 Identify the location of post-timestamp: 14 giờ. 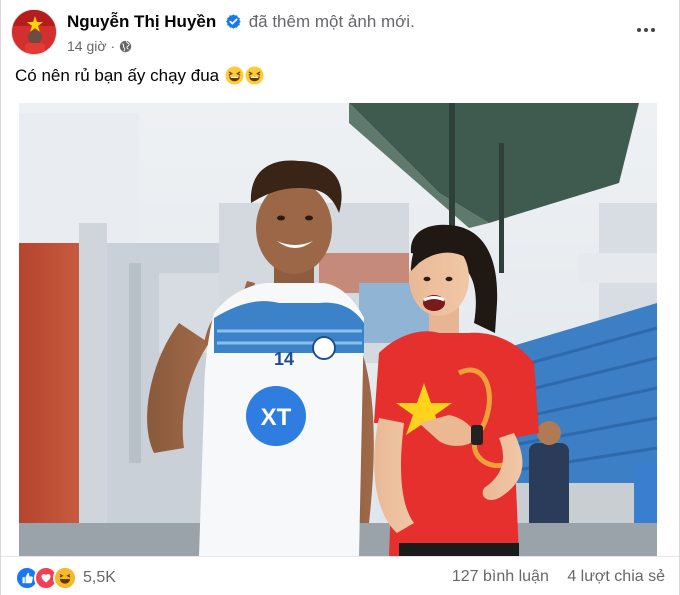
(87, 46).